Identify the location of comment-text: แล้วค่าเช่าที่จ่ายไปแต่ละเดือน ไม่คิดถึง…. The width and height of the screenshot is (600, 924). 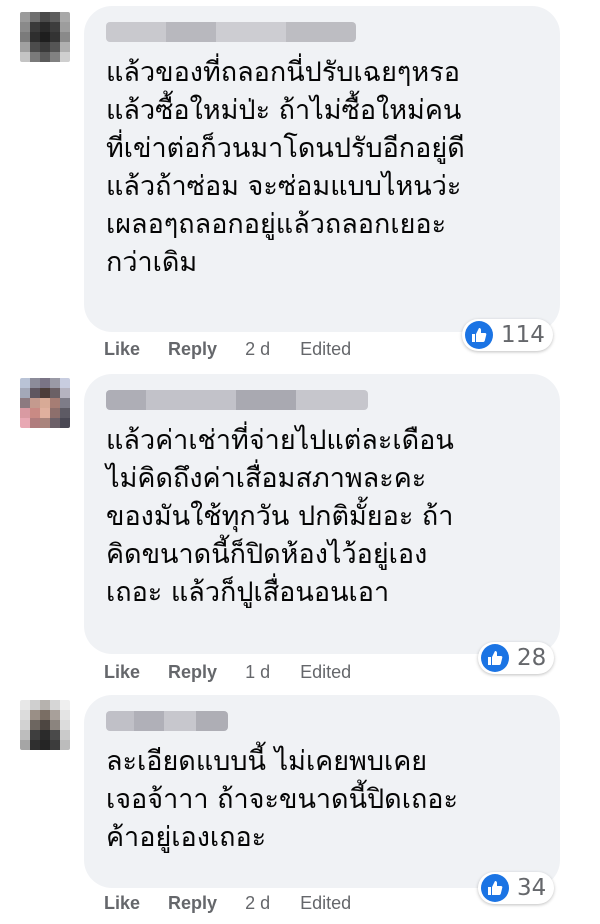
(280, 516).